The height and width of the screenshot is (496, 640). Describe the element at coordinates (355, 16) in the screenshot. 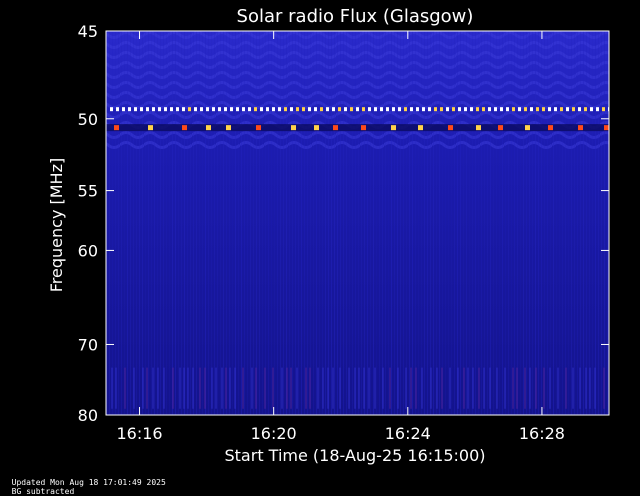

I see `chart-title: Solar radio Flux (Glasgow)` at that location.